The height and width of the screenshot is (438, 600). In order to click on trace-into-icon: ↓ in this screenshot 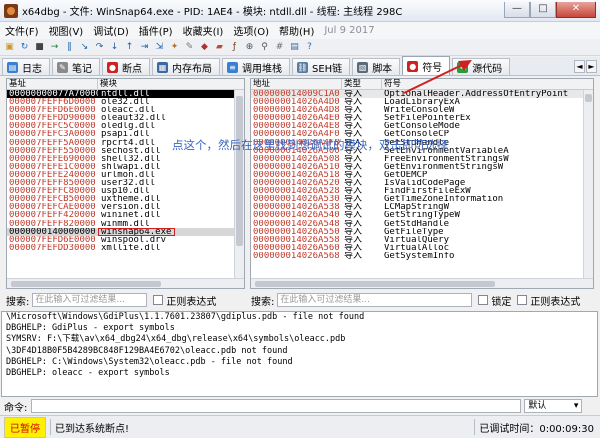, I will do `click(114, 47)`.